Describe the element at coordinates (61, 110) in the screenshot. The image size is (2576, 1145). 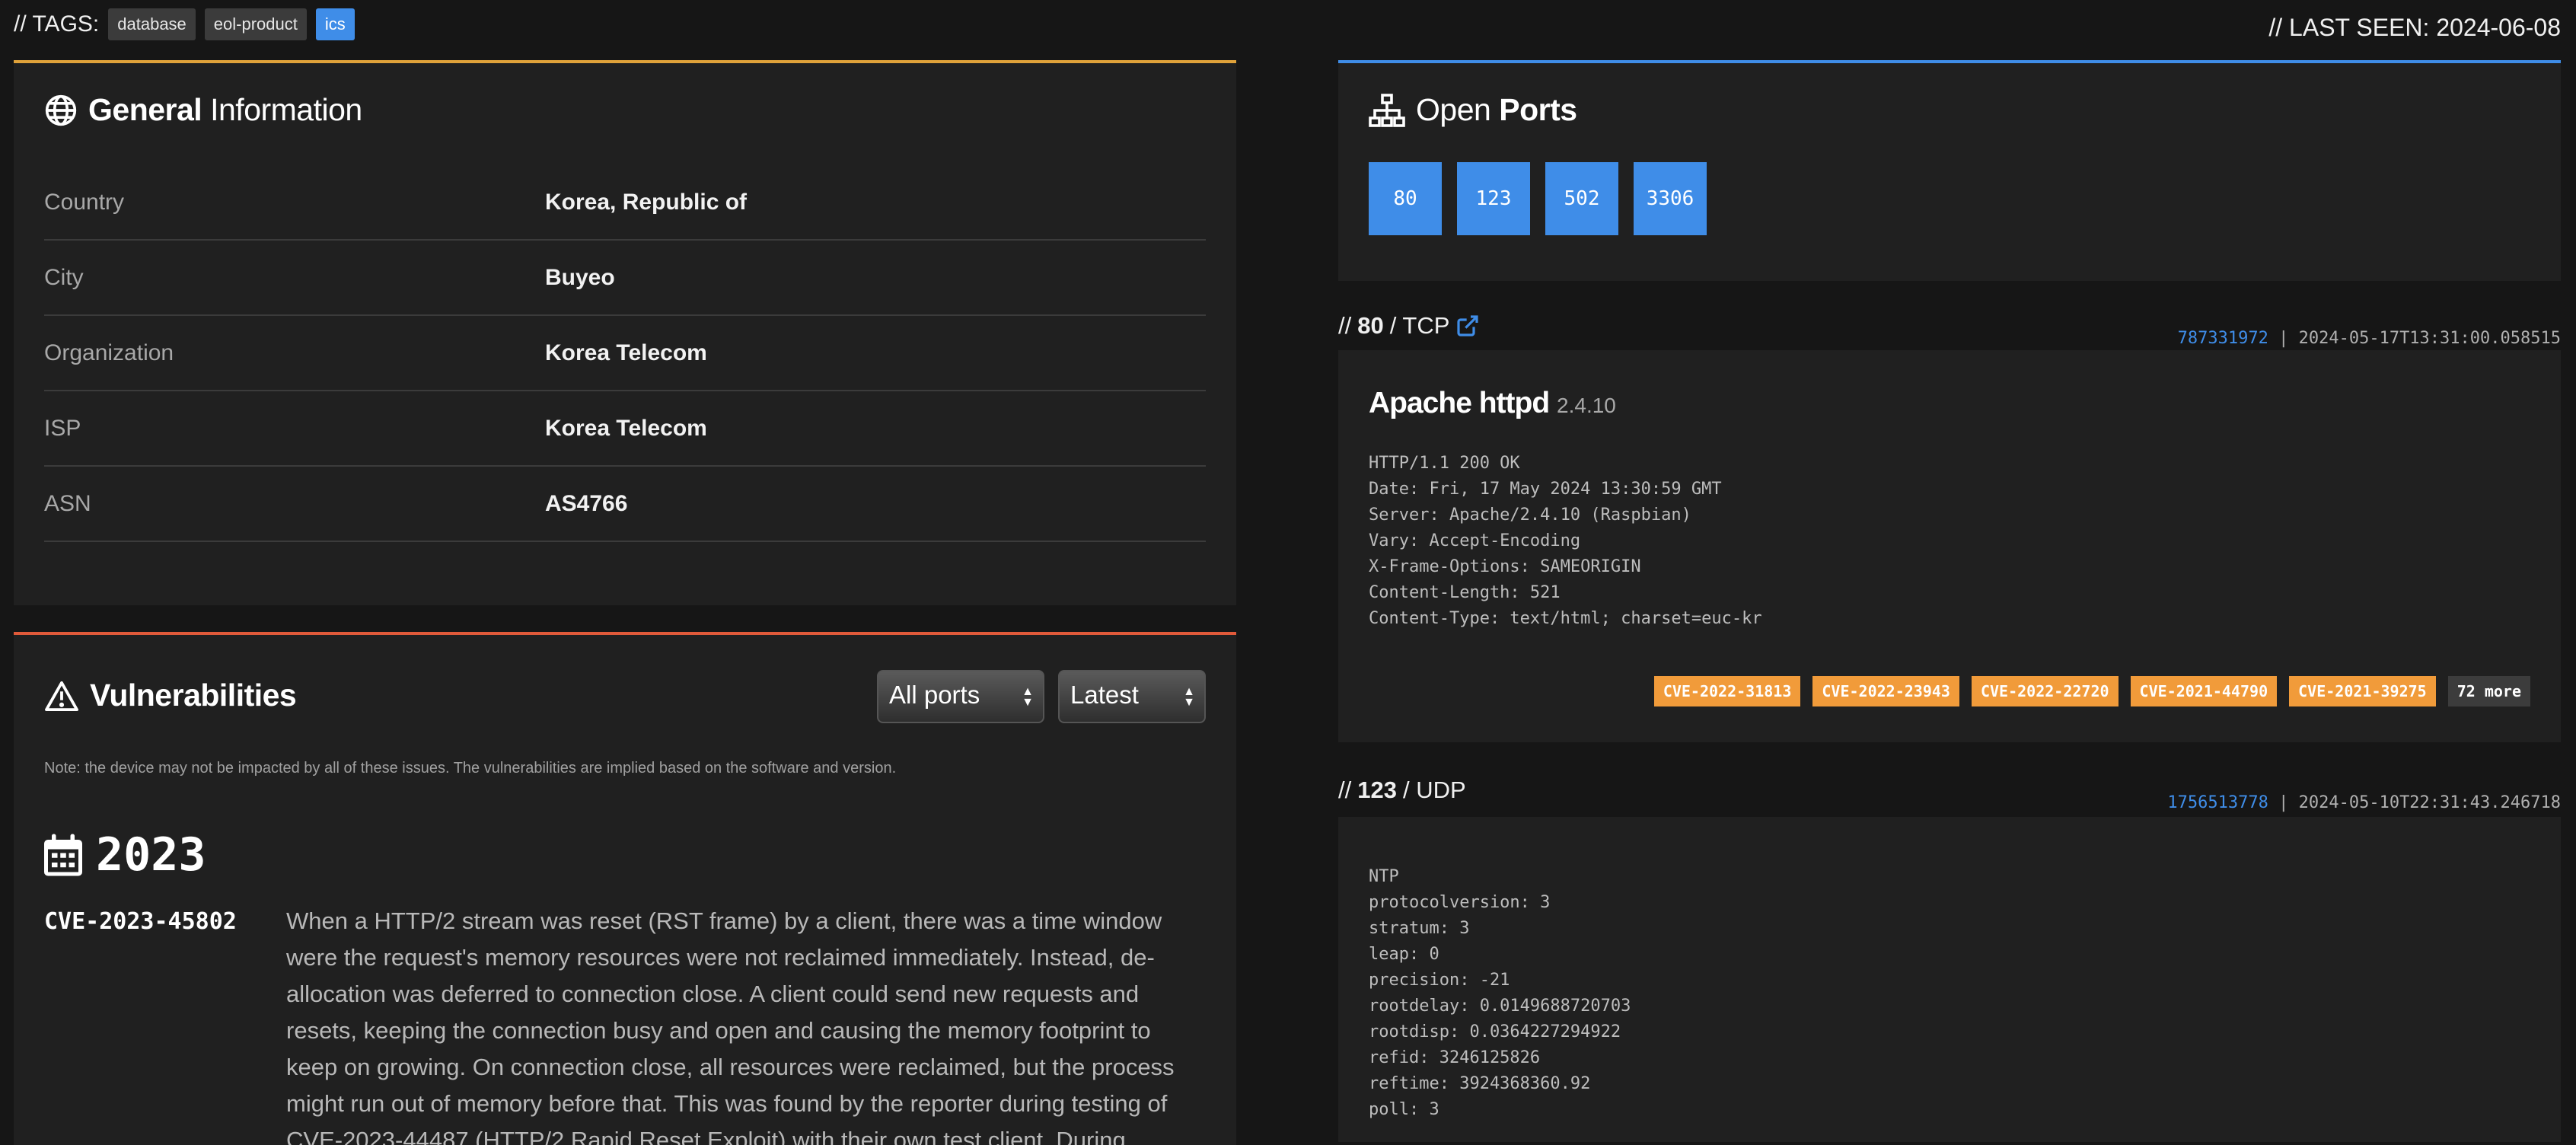
I see `globe-icon` at that location.